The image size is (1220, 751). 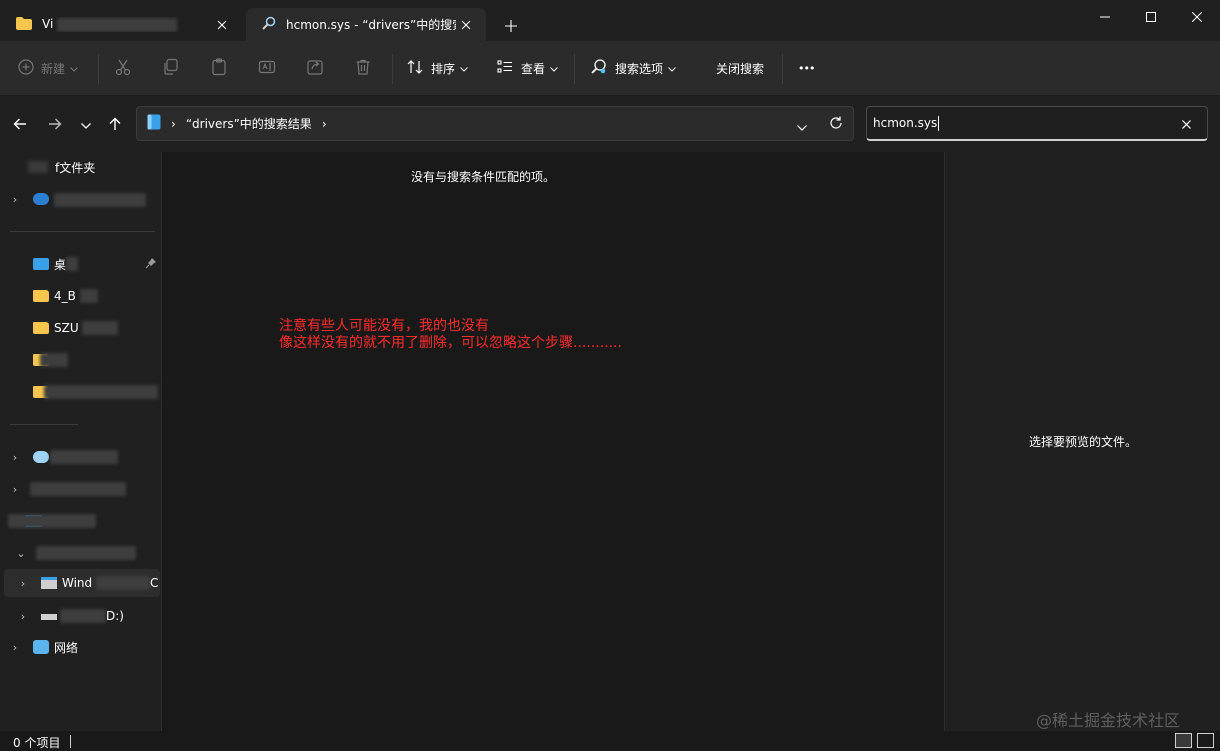 What do you see at coordinates (639, 68) in the screenshot?
I see `search-options-label: 搜索选项` at bounding box center [639, 68].